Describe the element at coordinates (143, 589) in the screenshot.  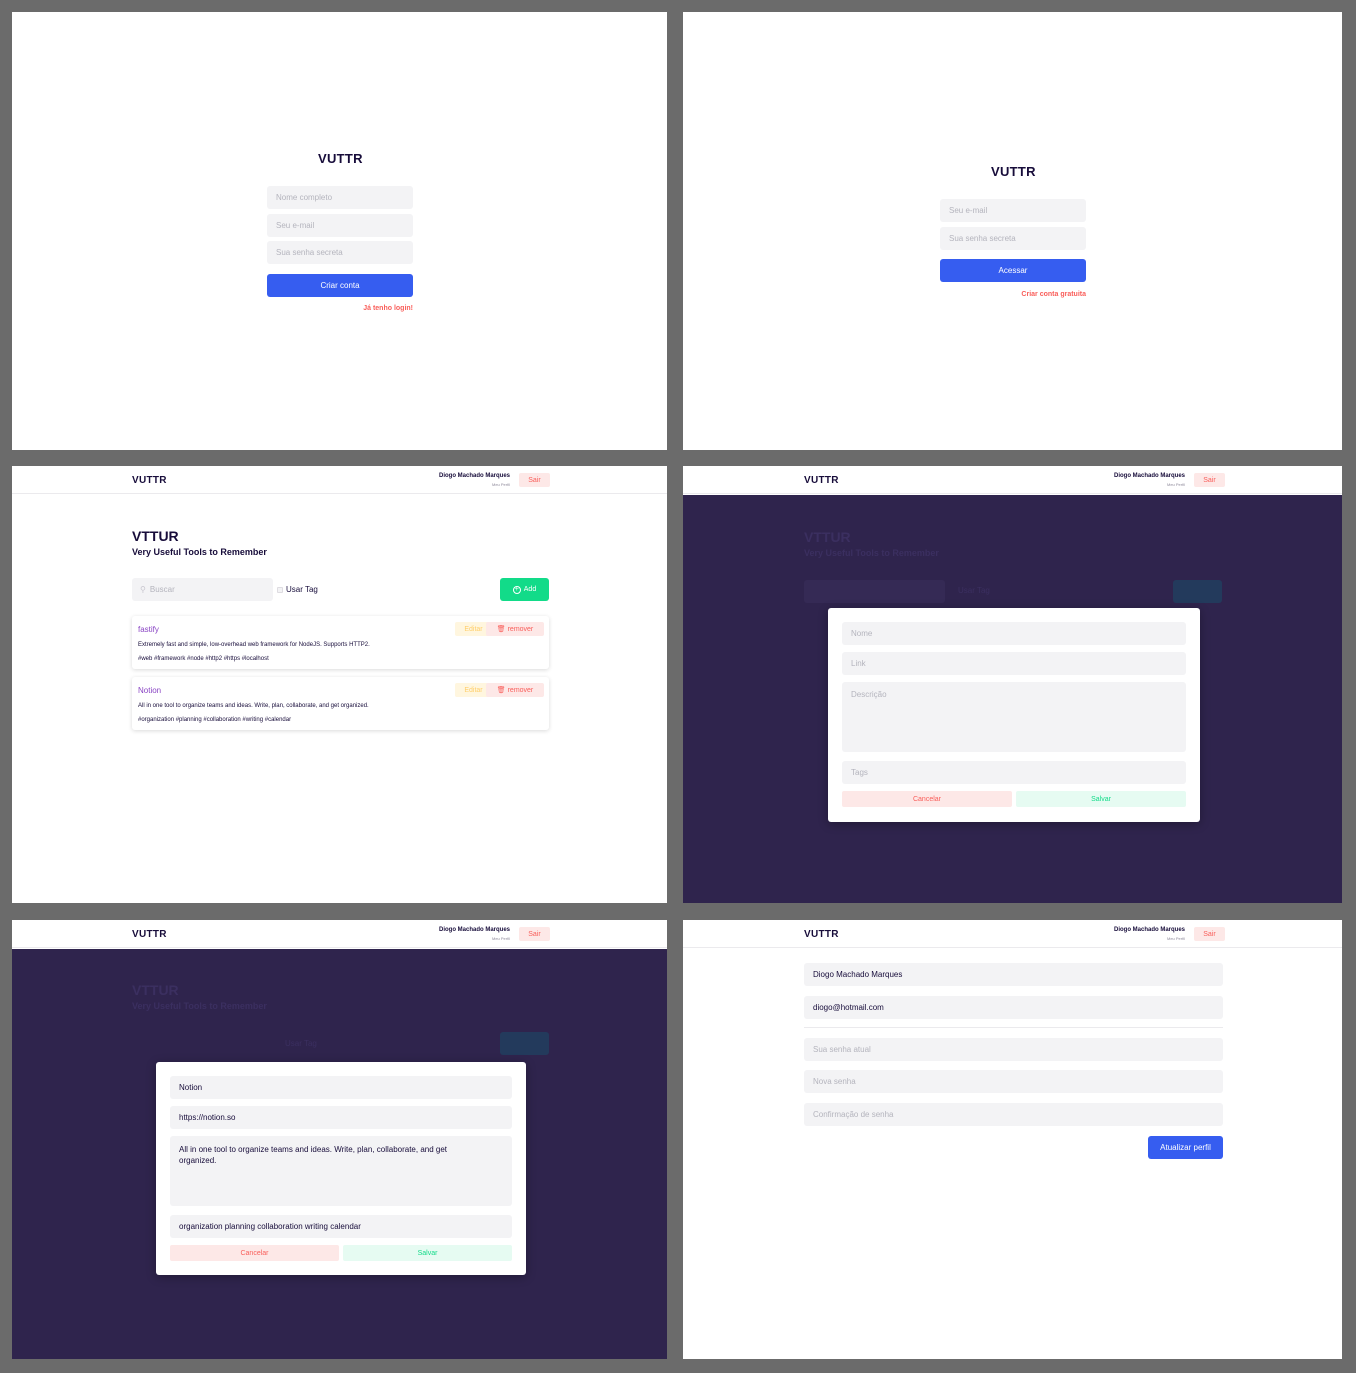
I see `search-icon: ⚲` at that location.